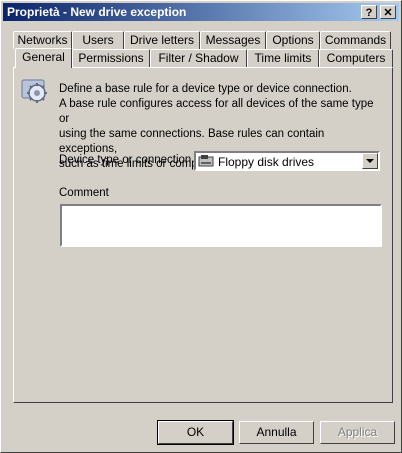  What do you see at coordinates (84, 193) in the screenshot?
I see `comment-label: Comment` at bounding box center [84, 193].